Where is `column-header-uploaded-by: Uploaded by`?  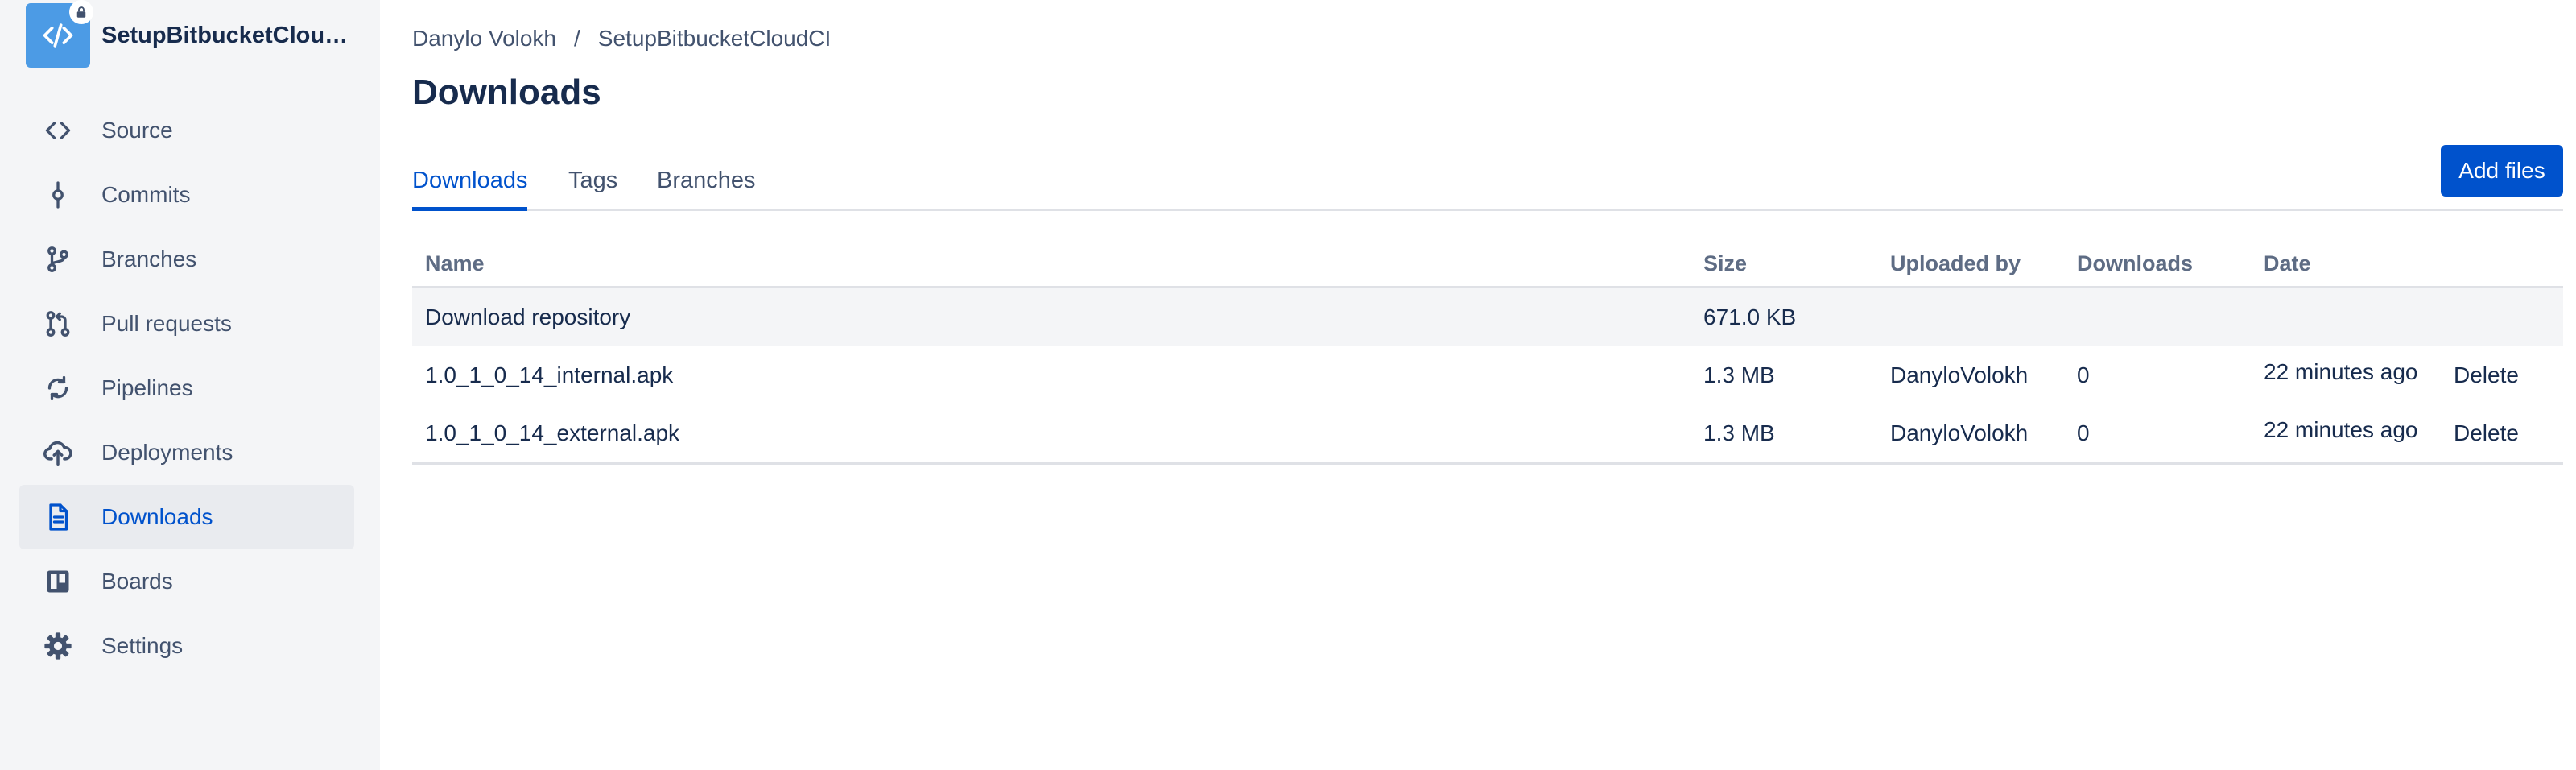
column-header-uploaded-by: Uploaded by is located at coordinates (1955, 263).